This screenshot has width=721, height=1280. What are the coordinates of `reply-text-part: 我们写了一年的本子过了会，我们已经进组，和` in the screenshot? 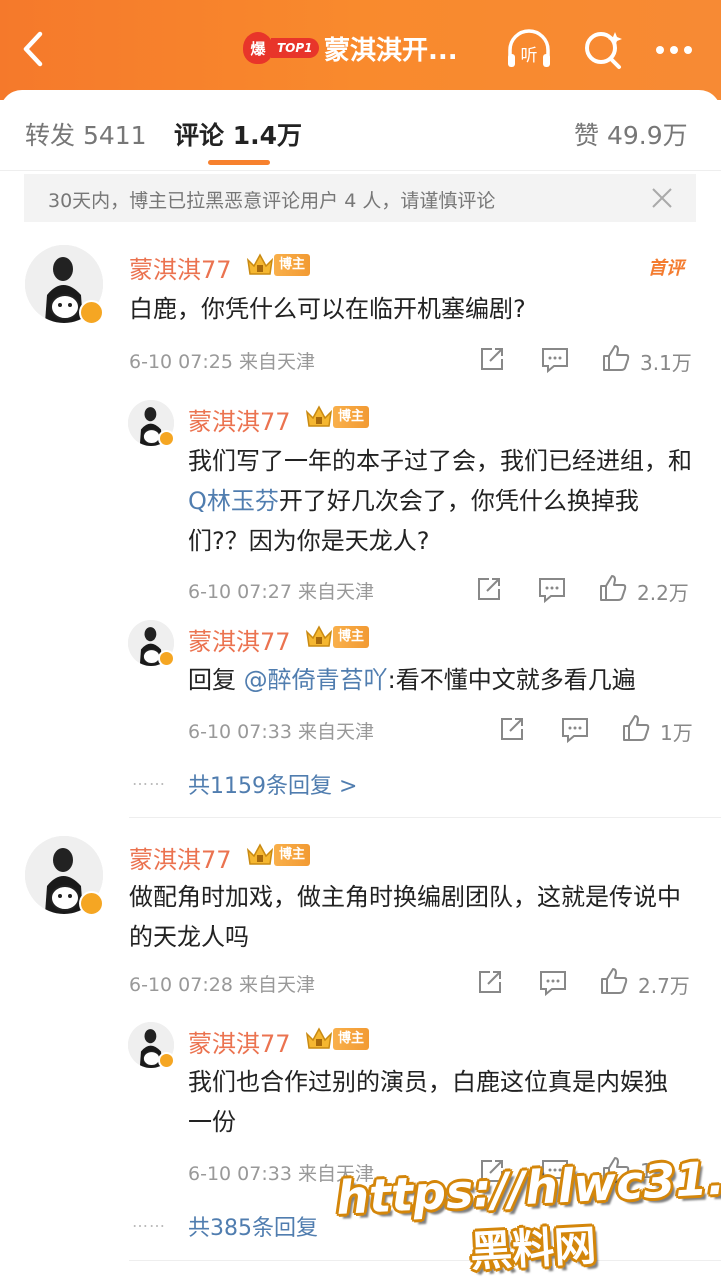 It's located at (440, 461).